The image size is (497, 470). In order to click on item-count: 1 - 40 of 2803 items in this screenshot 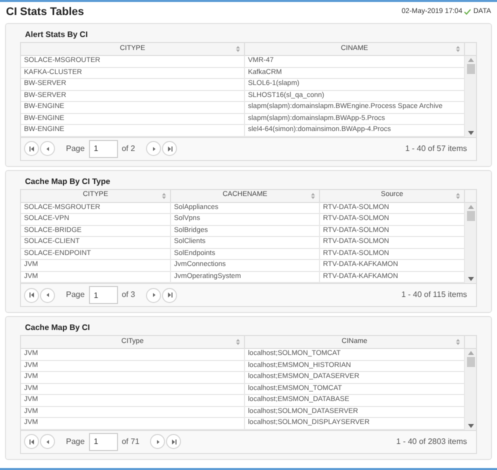, I will do `click(431, 442)`.